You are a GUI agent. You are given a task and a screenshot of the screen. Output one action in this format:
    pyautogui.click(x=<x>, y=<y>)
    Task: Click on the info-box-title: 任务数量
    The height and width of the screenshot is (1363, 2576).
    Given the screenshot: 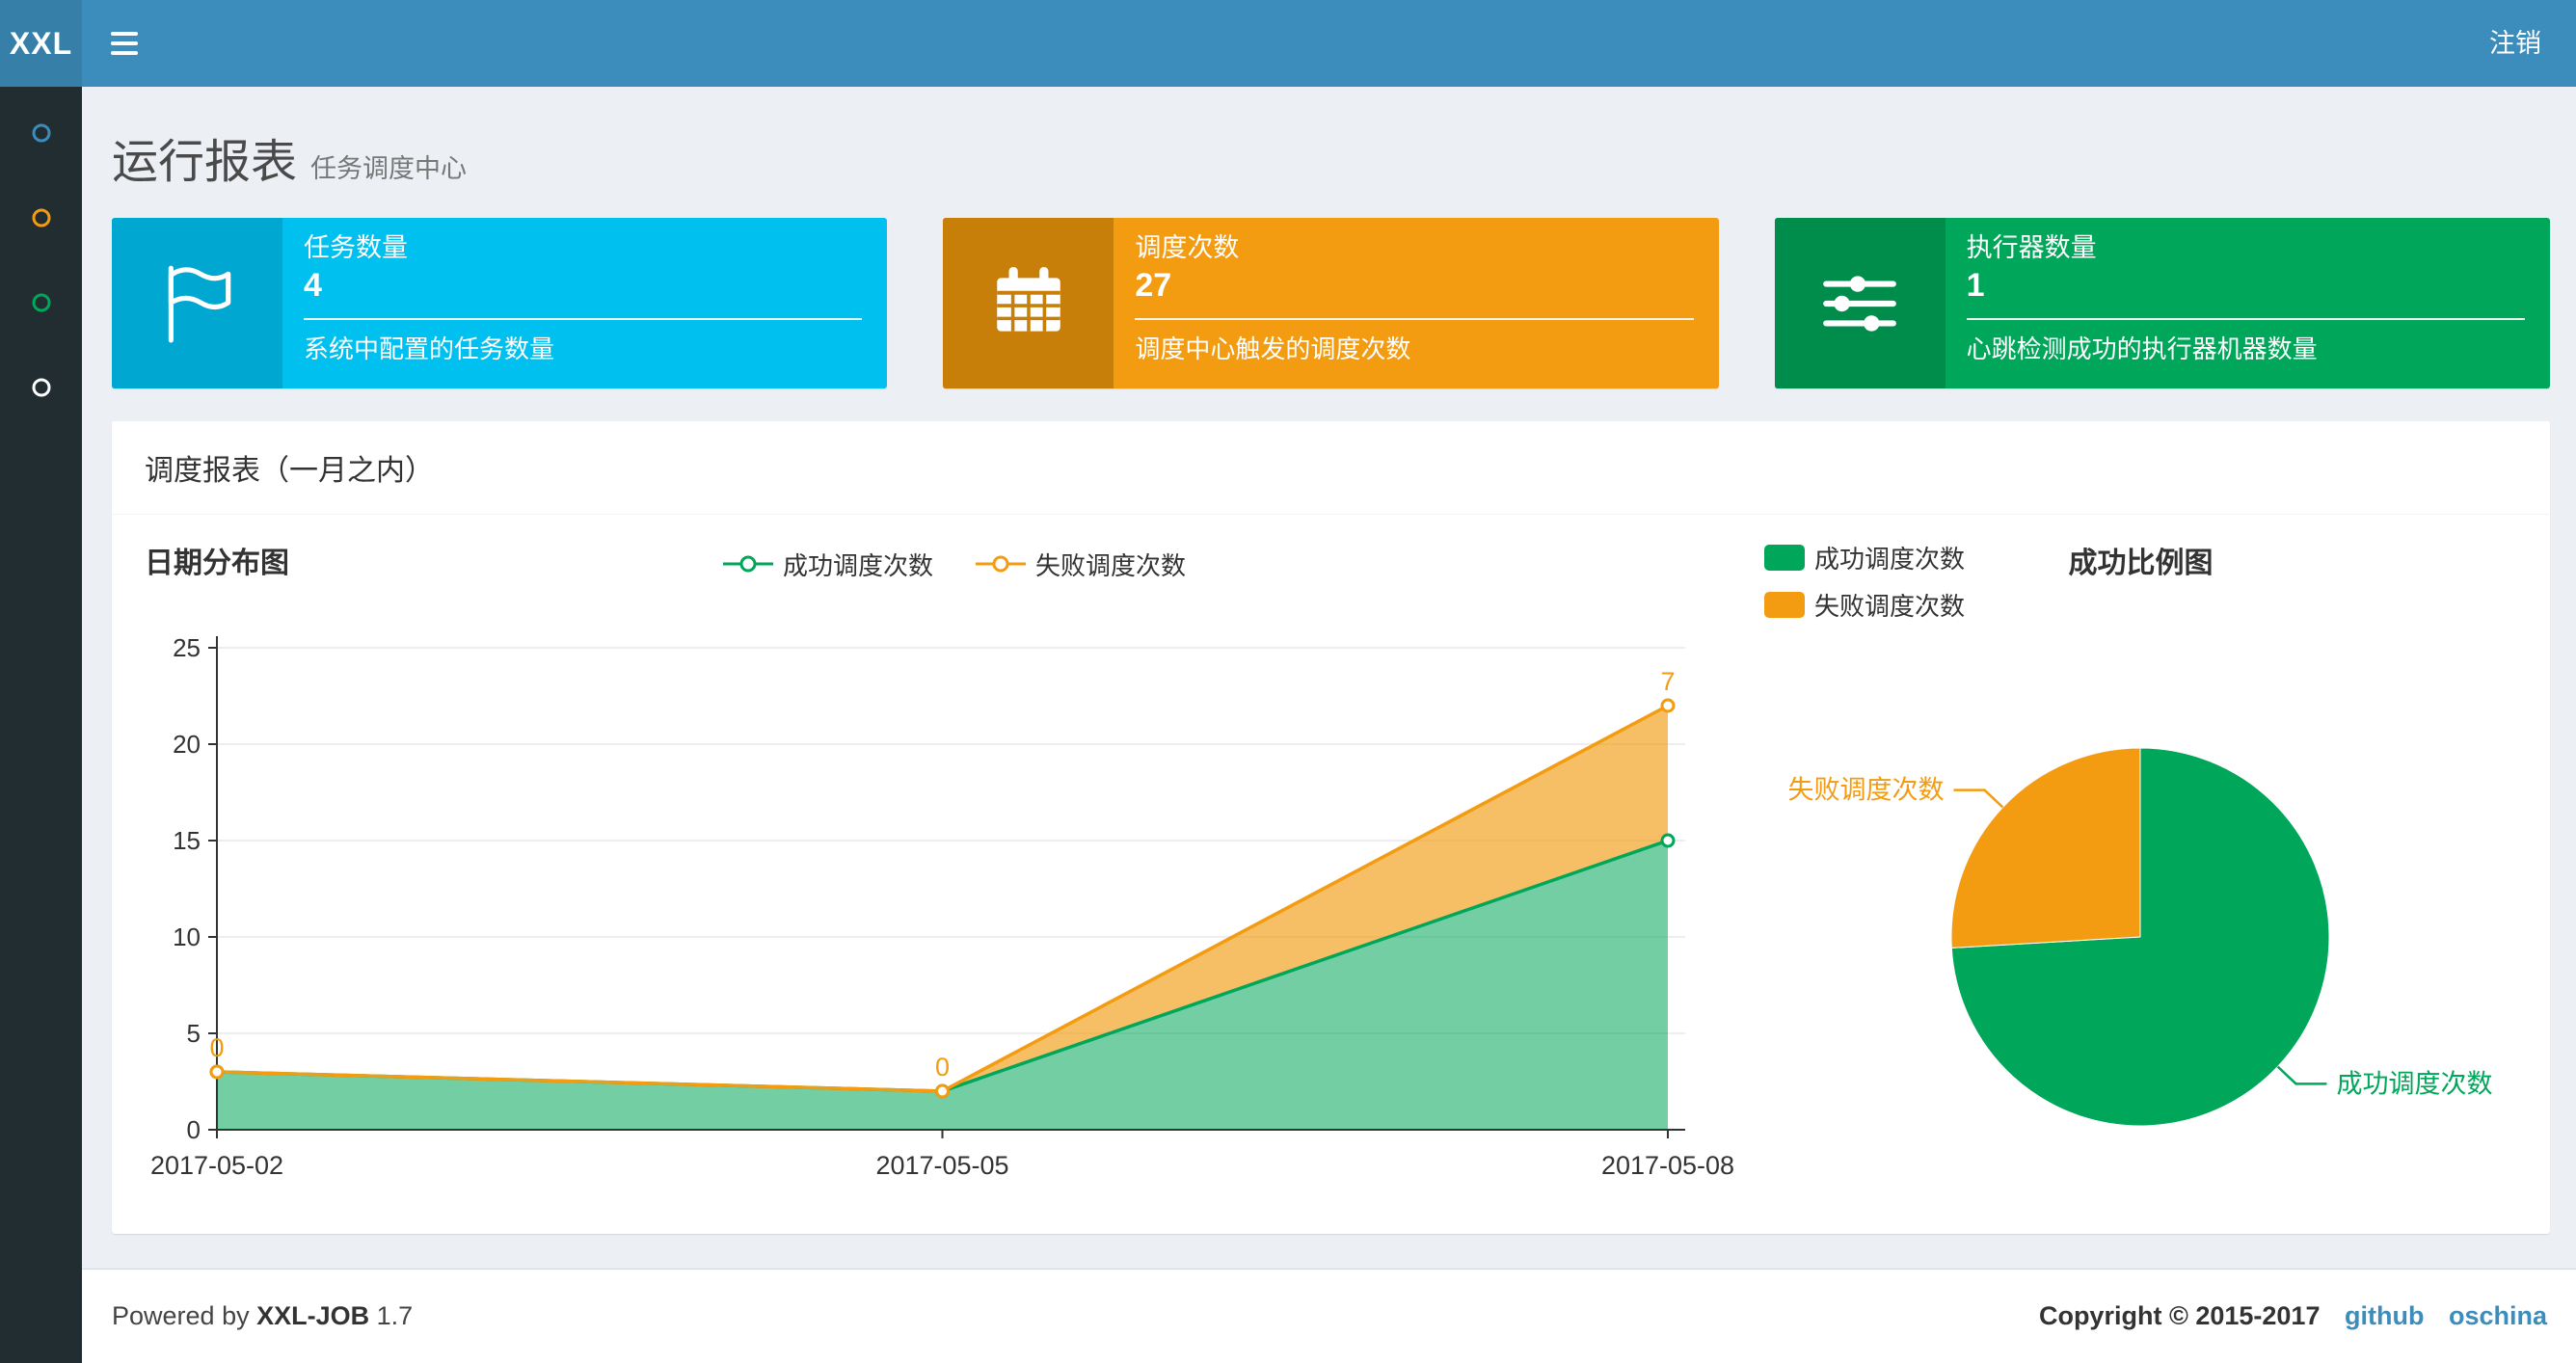 What is the action you would take?
    pyautogui.click(x=356, y=247)
    